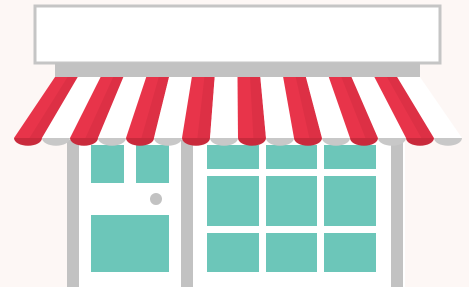 The image size is (469, 287). I want to click on door-top-left-pane, so click(107, 164).